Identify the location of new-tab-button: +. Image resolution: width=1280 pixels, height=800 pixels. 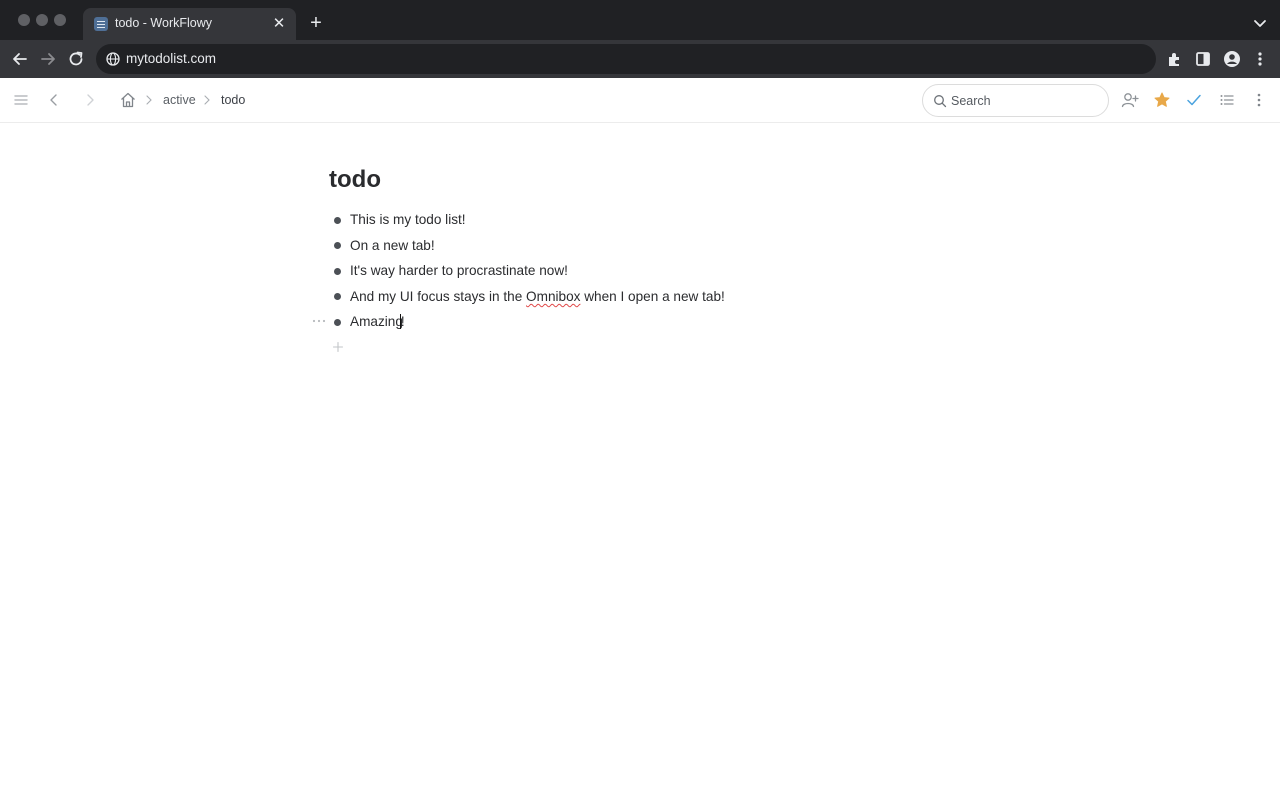
(316, 23).